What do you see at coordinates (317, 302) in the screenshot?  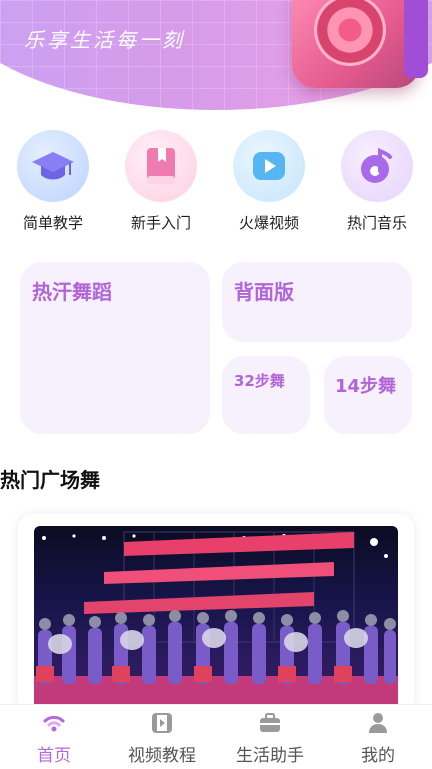 I see `tile-back-version: 背面版` at bounding box center [317, 302].